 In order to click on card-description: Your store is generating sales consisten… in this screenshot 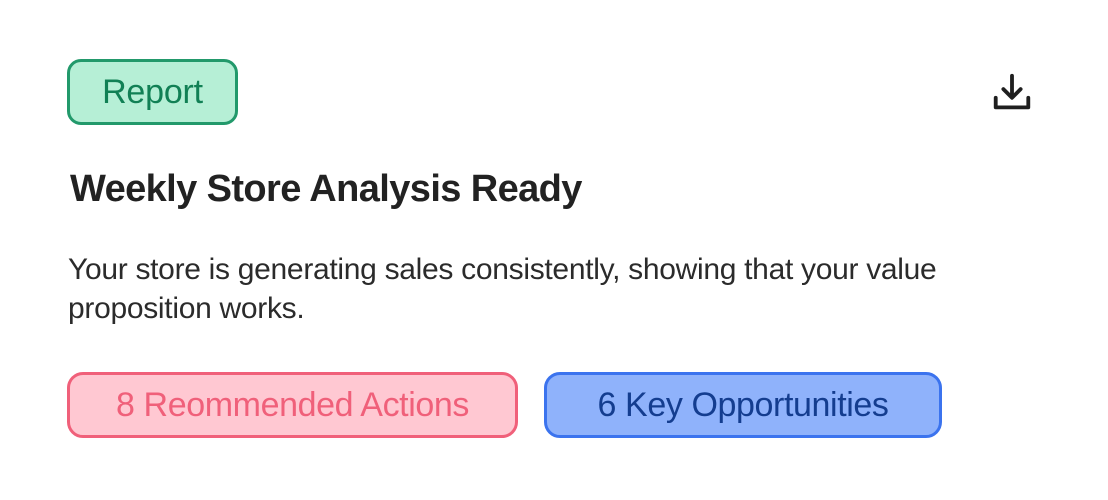, I will do `click(502, 289)`.